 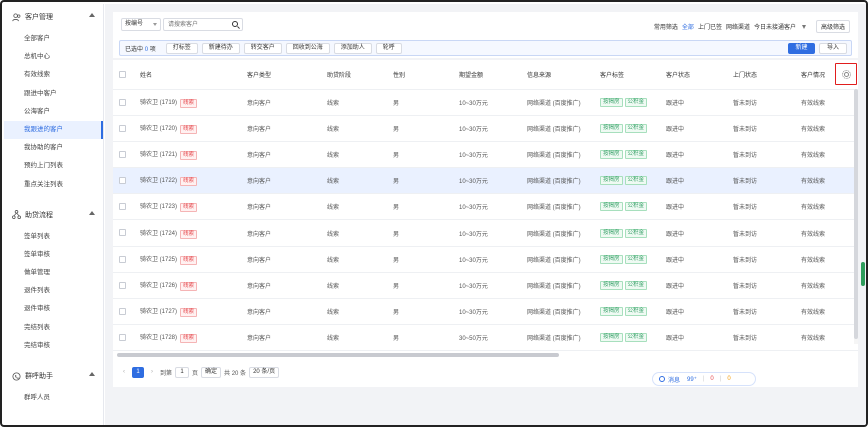 I want to click on customer-name: 骑农卫 (1723), so click(x=158, y=207).